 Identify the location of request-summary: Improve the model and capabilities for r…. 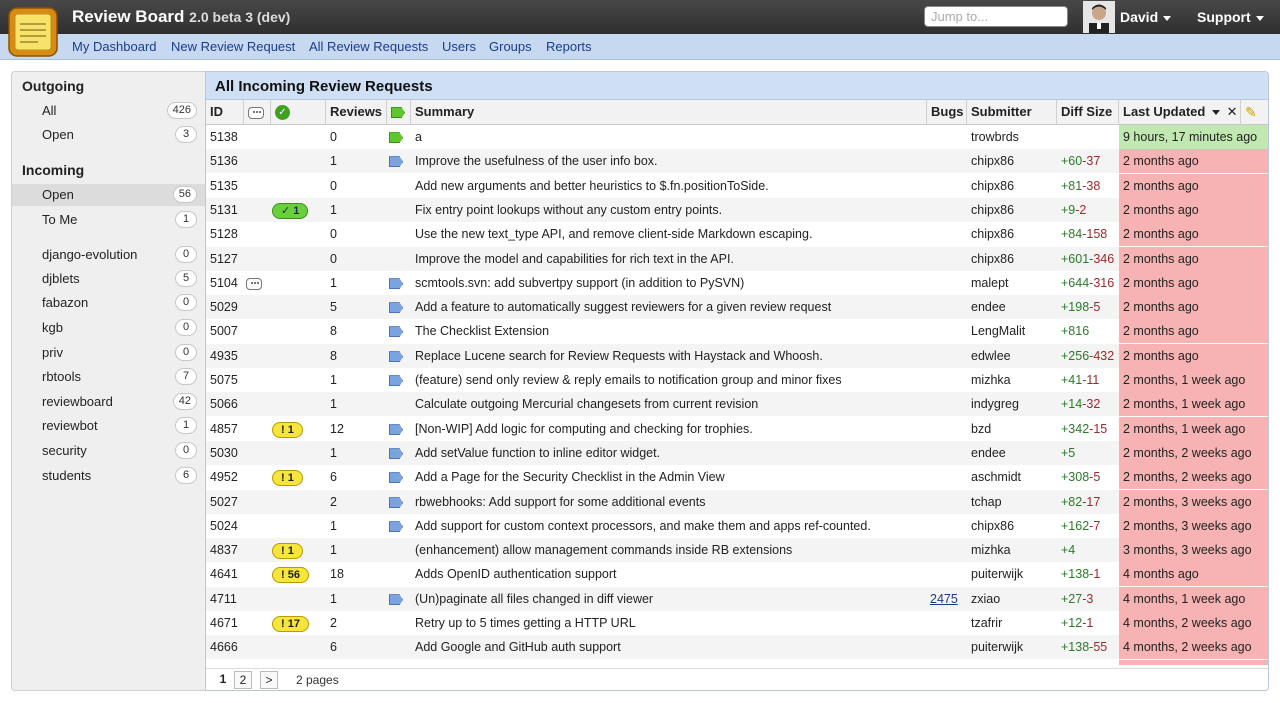
(670, 259).